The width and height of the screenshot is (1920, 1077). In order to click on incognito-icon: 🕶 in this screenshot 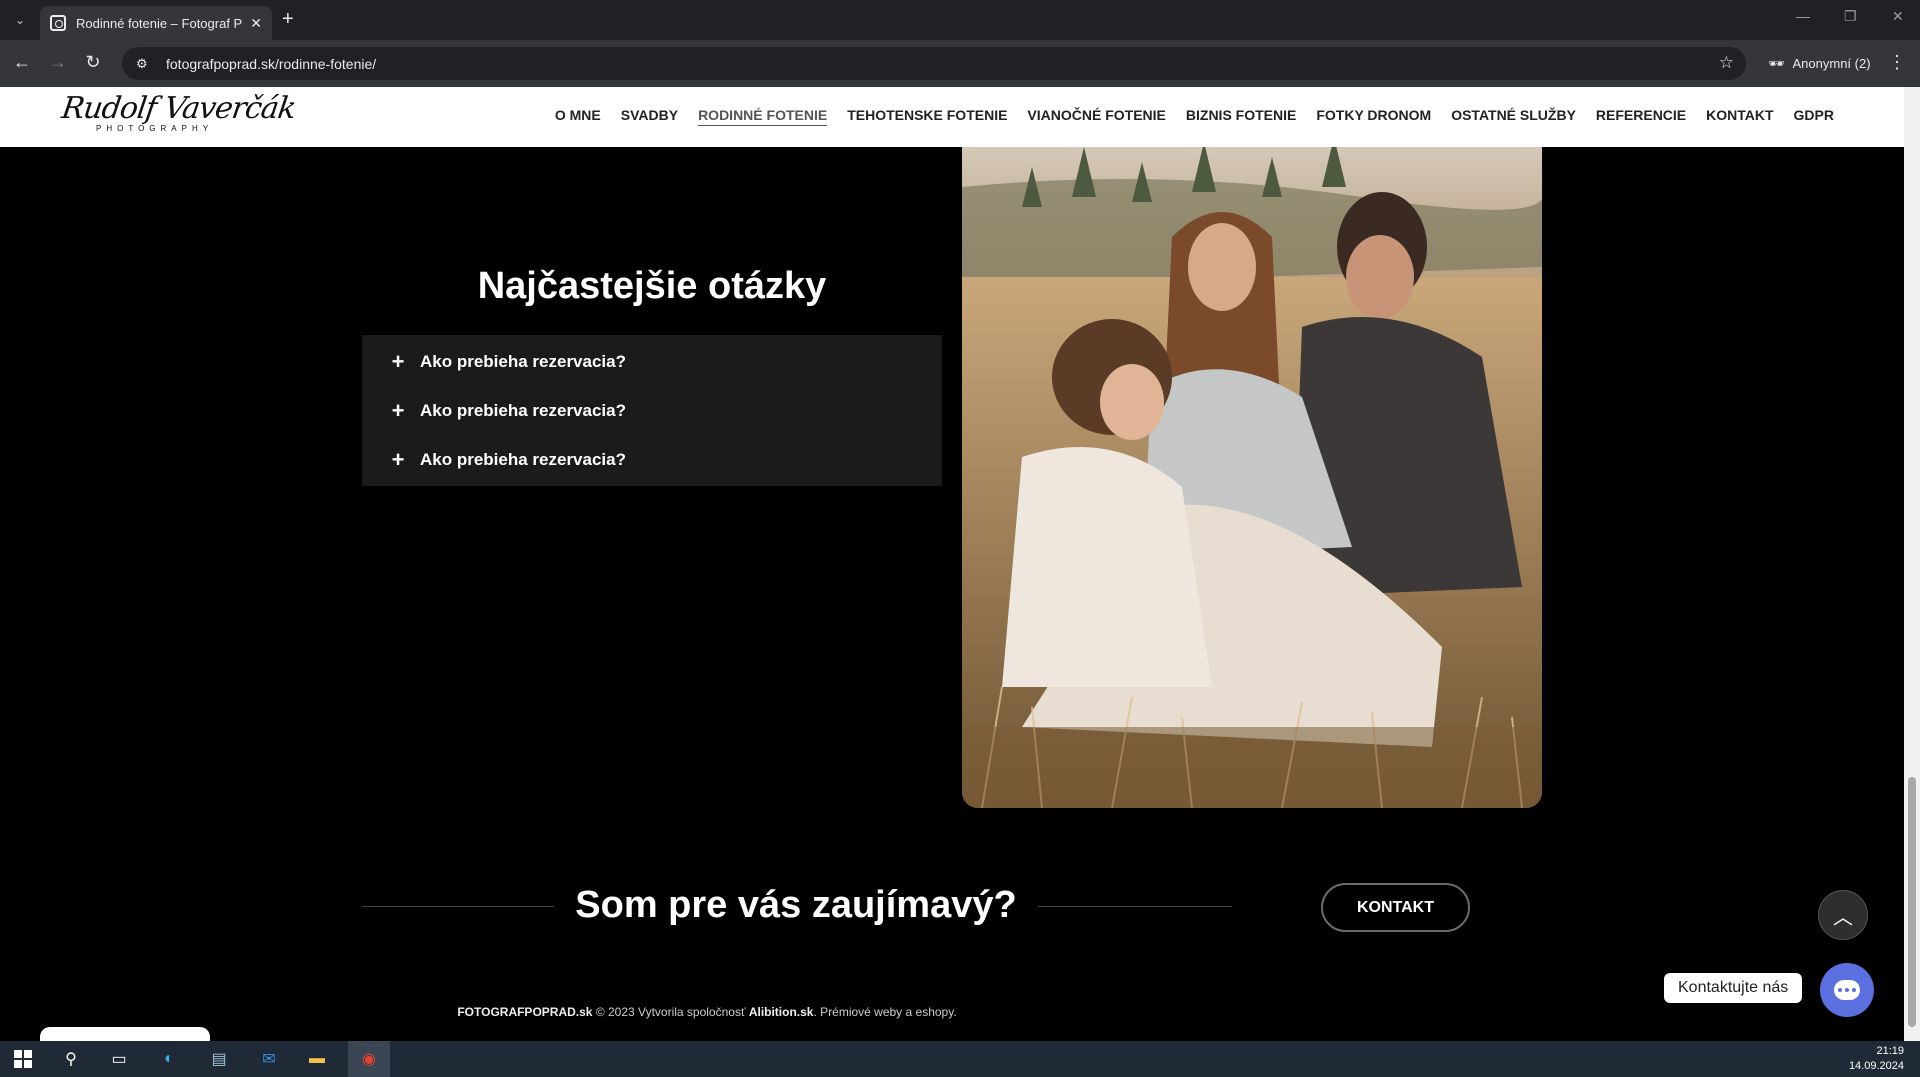, I will do `click(1776, 63)`.